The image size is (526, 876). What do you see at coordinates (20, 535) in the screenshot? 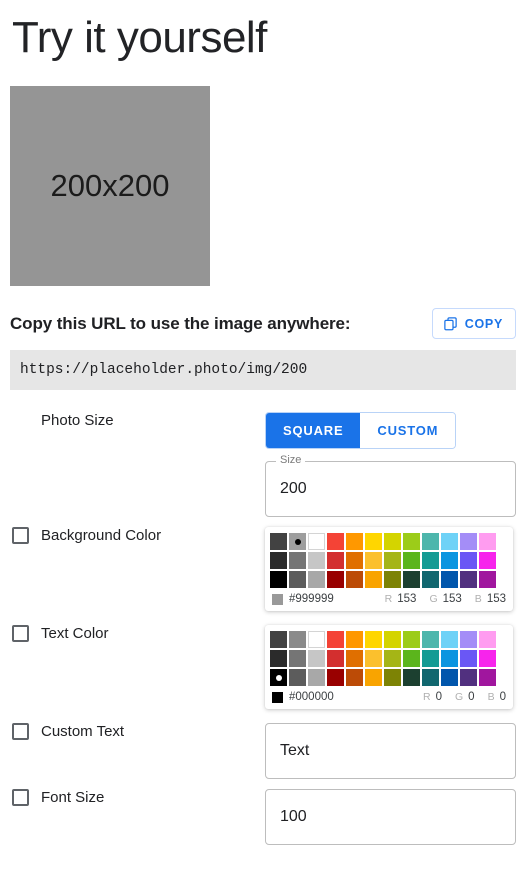
I see `background-color-checkbox` at bounding box center [20, 535].